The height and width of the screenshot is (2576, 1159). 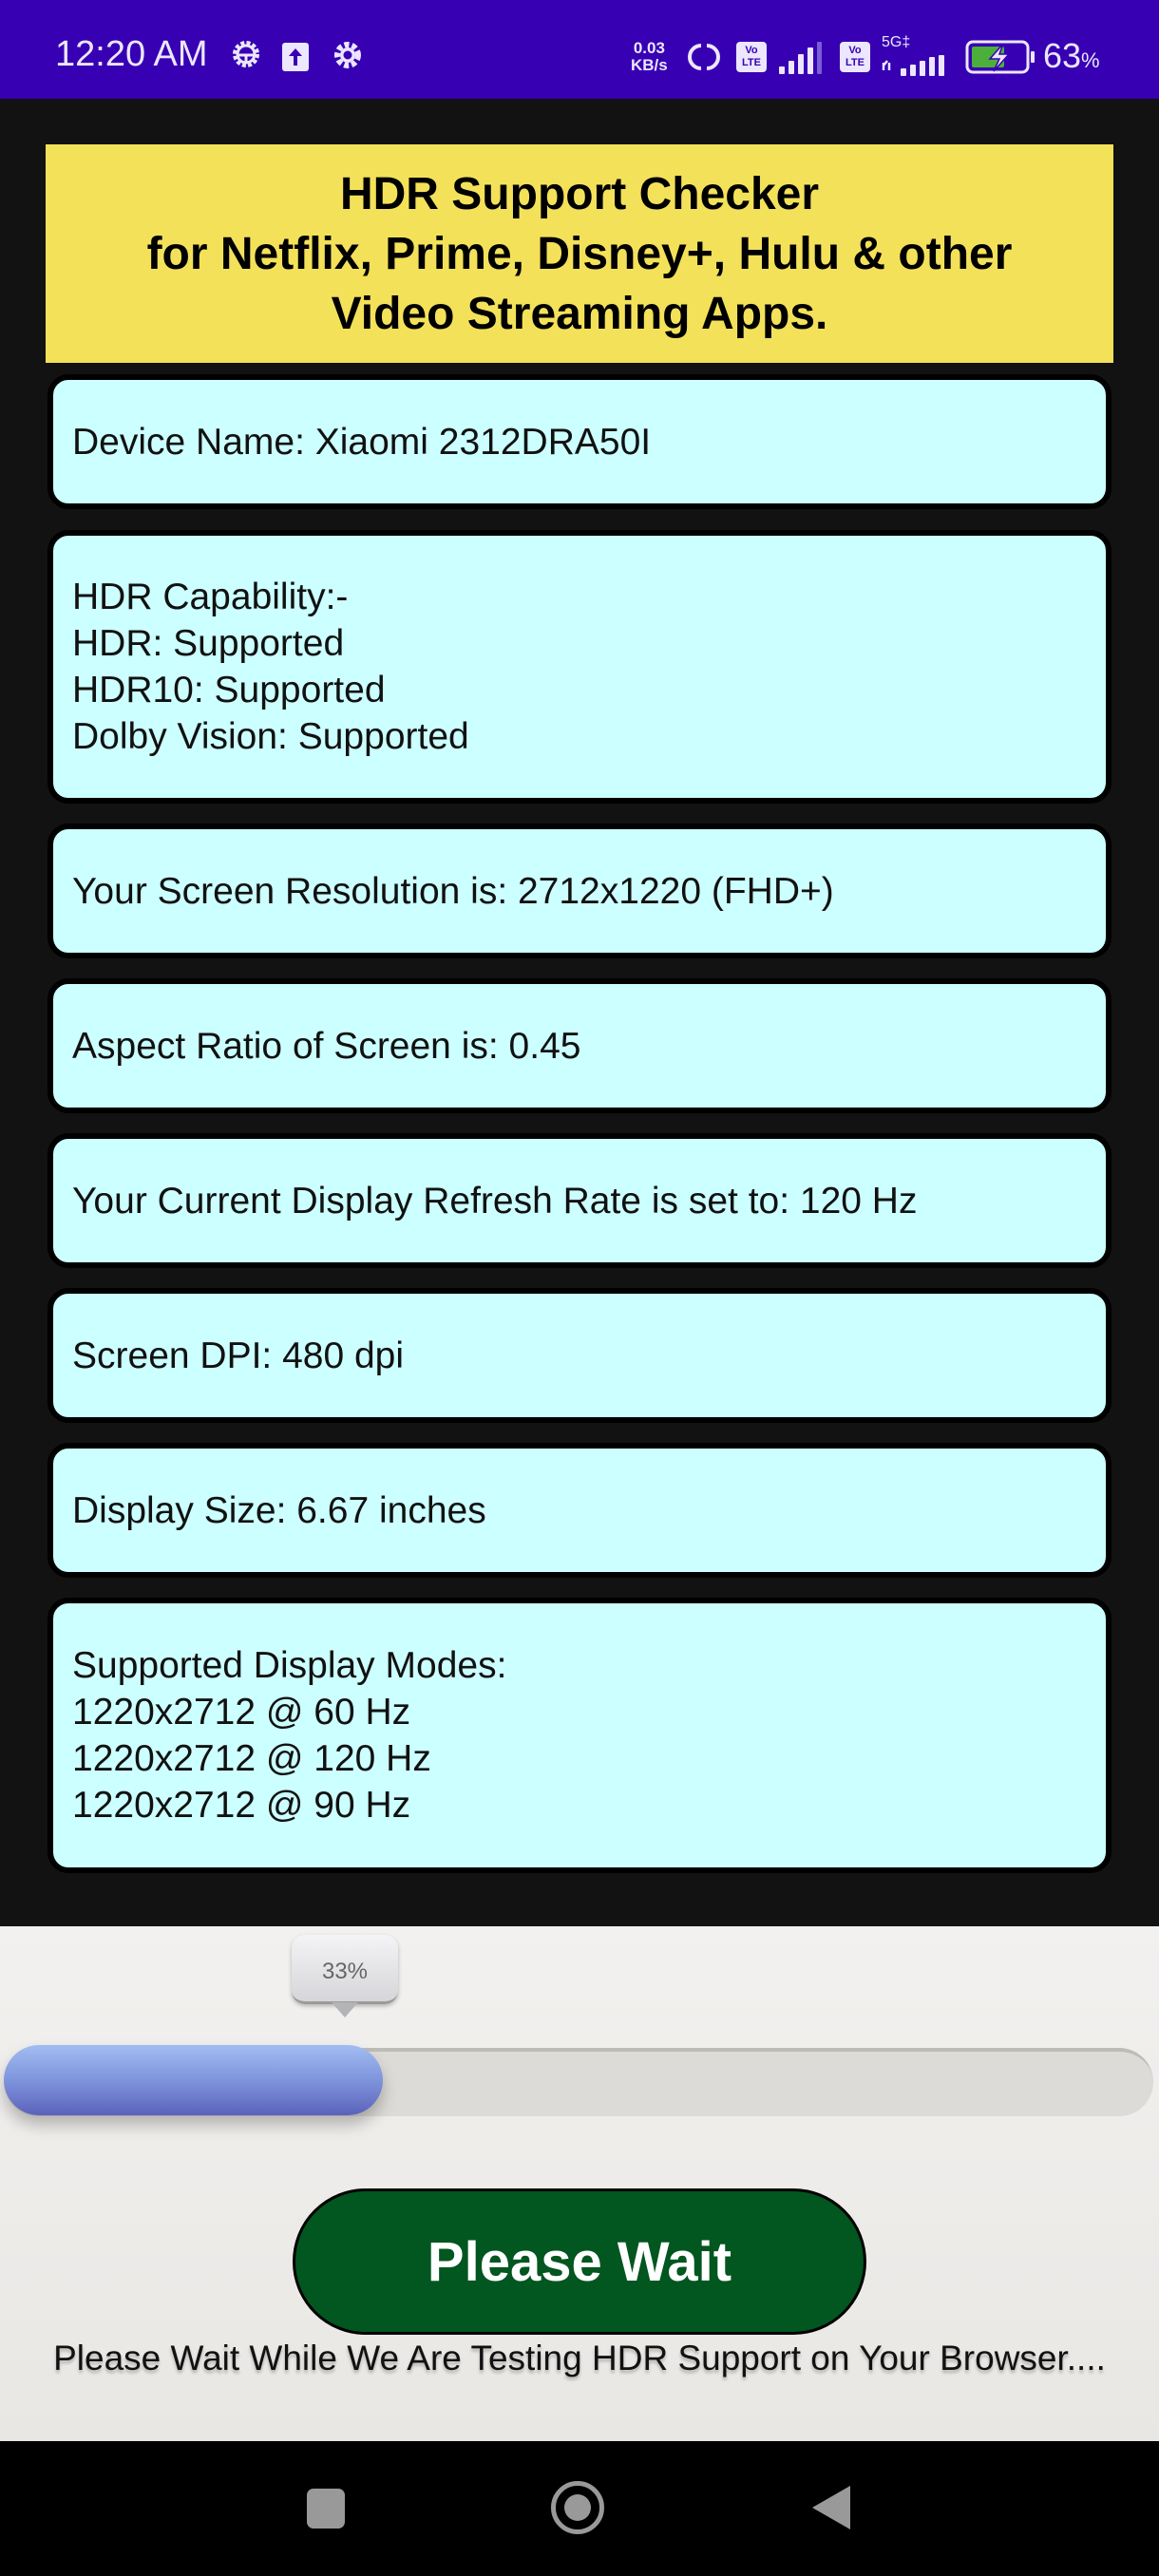 What do you see at coordinates (270, 736) in the screenshot?
I see `card-line: Dolby Vision: Supported` at bounding box center [270, 736].